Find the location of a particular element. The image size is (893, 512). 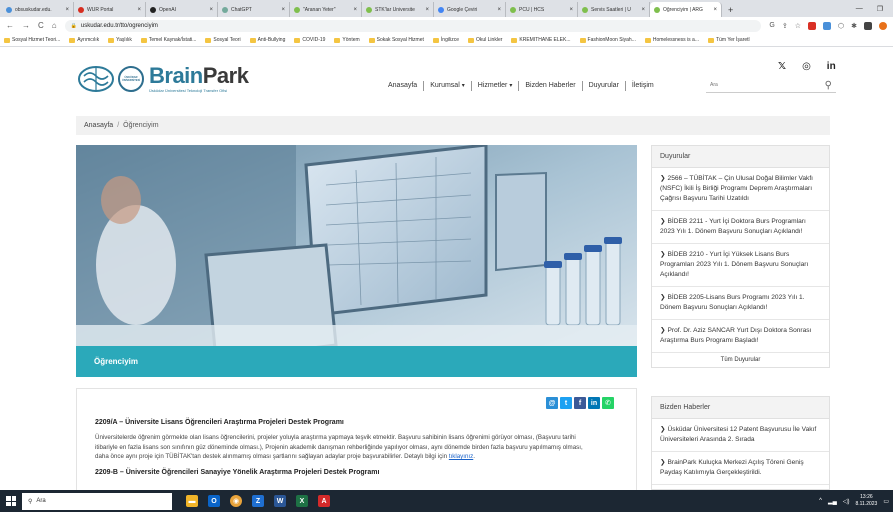

browser-tab: PCU | HCS × is located at coordinates (542, 9).